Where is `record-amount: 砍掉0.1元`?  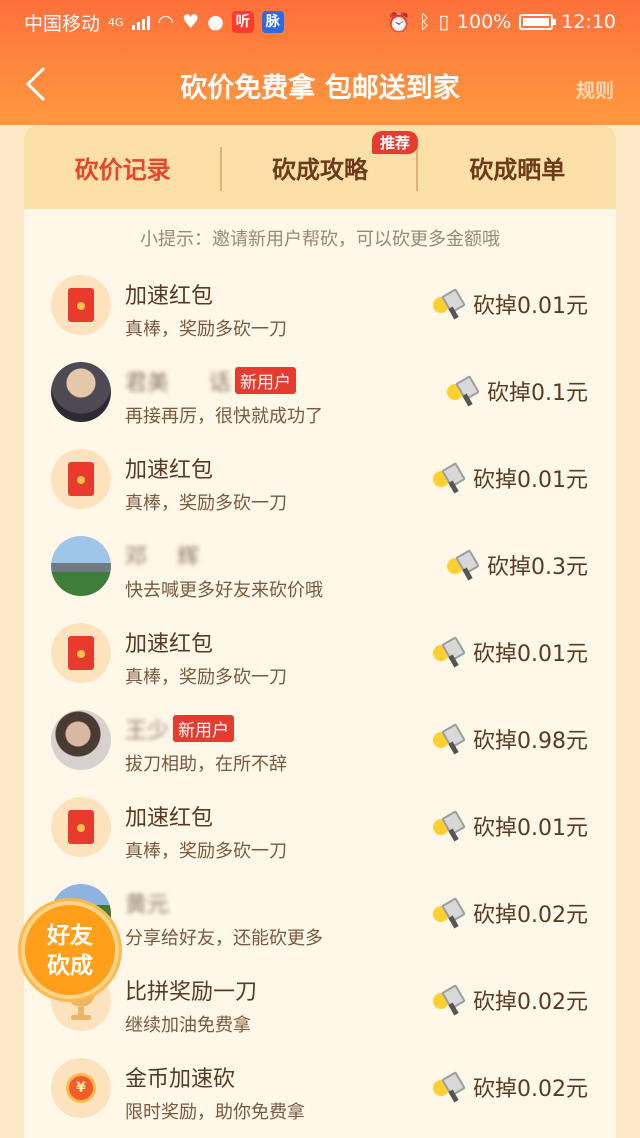
record-amount: 砍掉0.1元 is located at coordinates (517, 391).